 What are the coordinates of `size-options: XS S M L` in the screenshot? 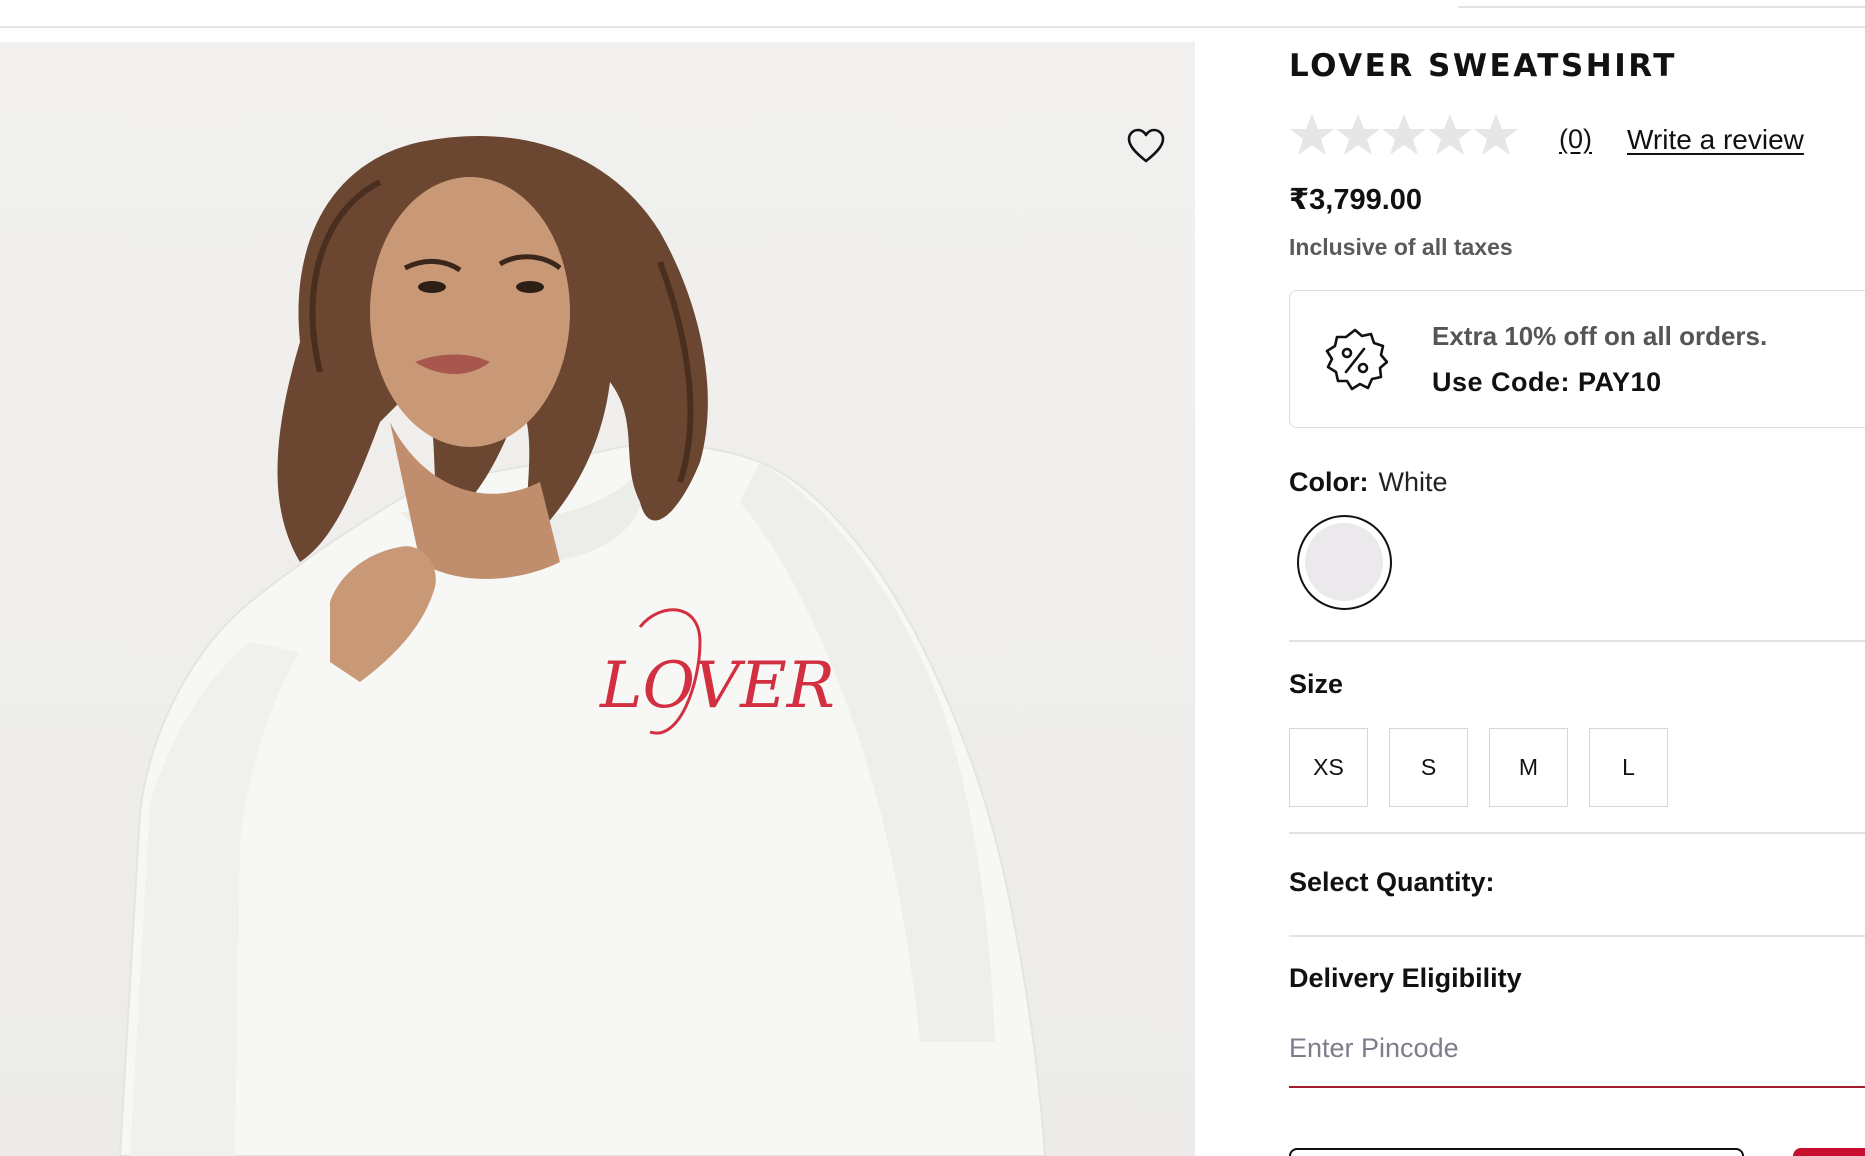 It's located at (1478, 767).